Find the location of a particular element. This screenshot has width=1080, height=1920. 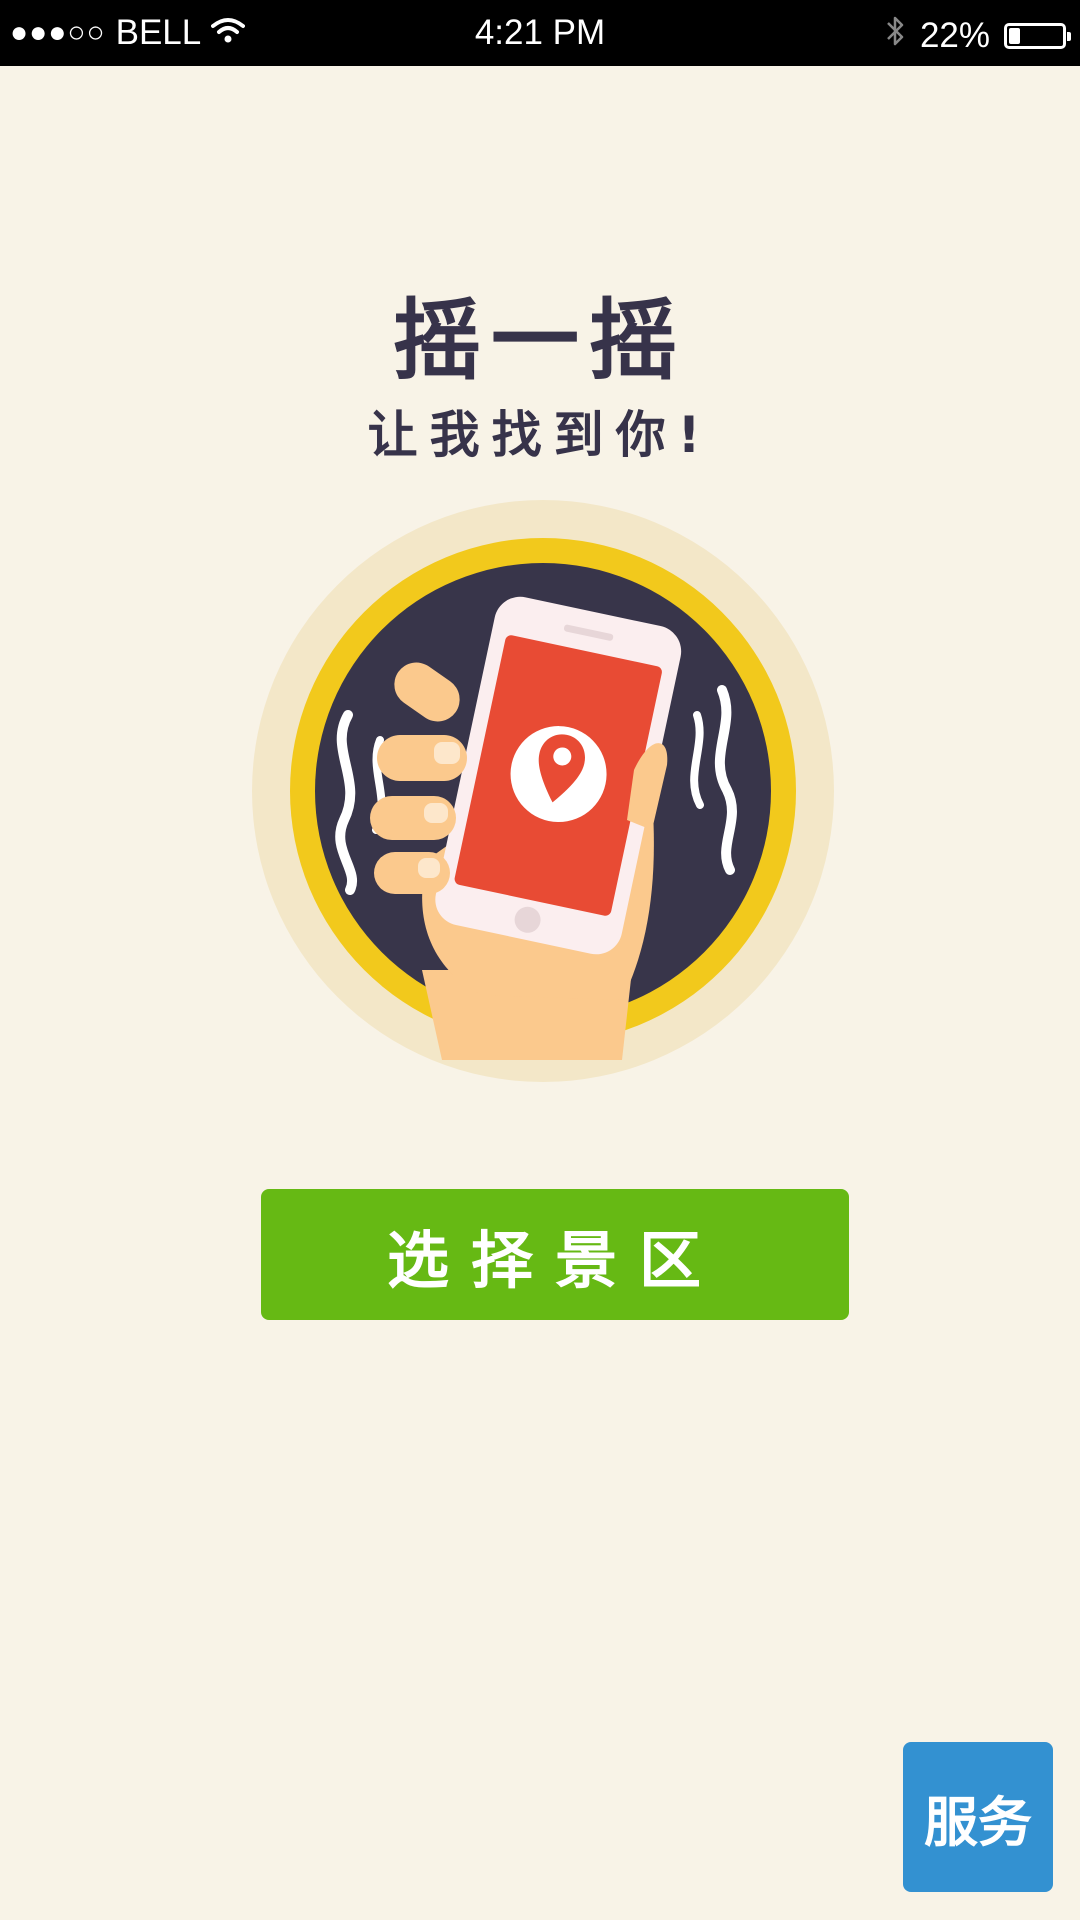

bluetooth-icon is located at coordinates (895, 35).